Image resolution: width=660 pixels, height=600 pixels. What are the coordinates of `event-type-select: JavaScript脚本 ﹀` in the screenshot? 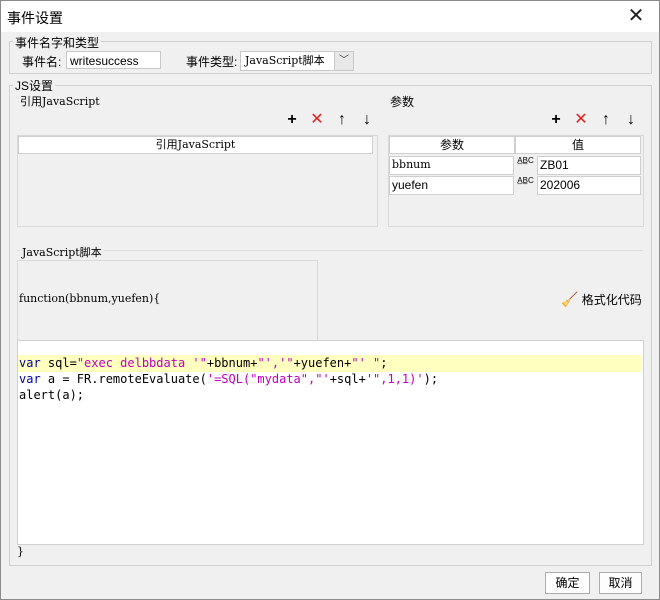 It's located at (297, 61).